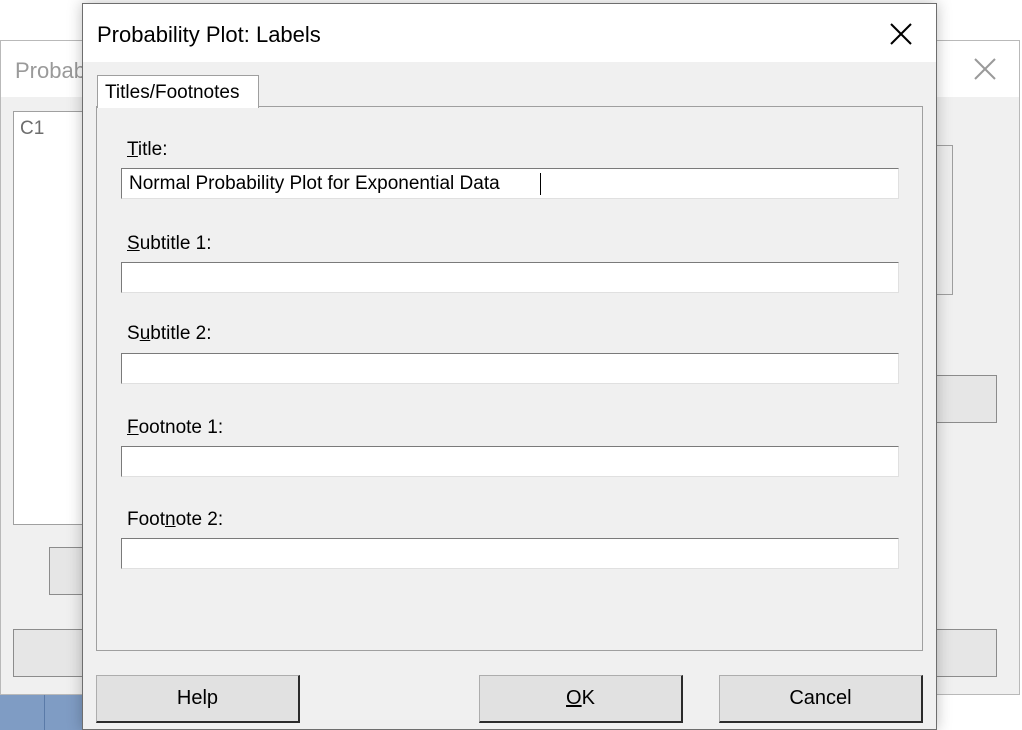  I want to click on background-button, so click(51, 653).